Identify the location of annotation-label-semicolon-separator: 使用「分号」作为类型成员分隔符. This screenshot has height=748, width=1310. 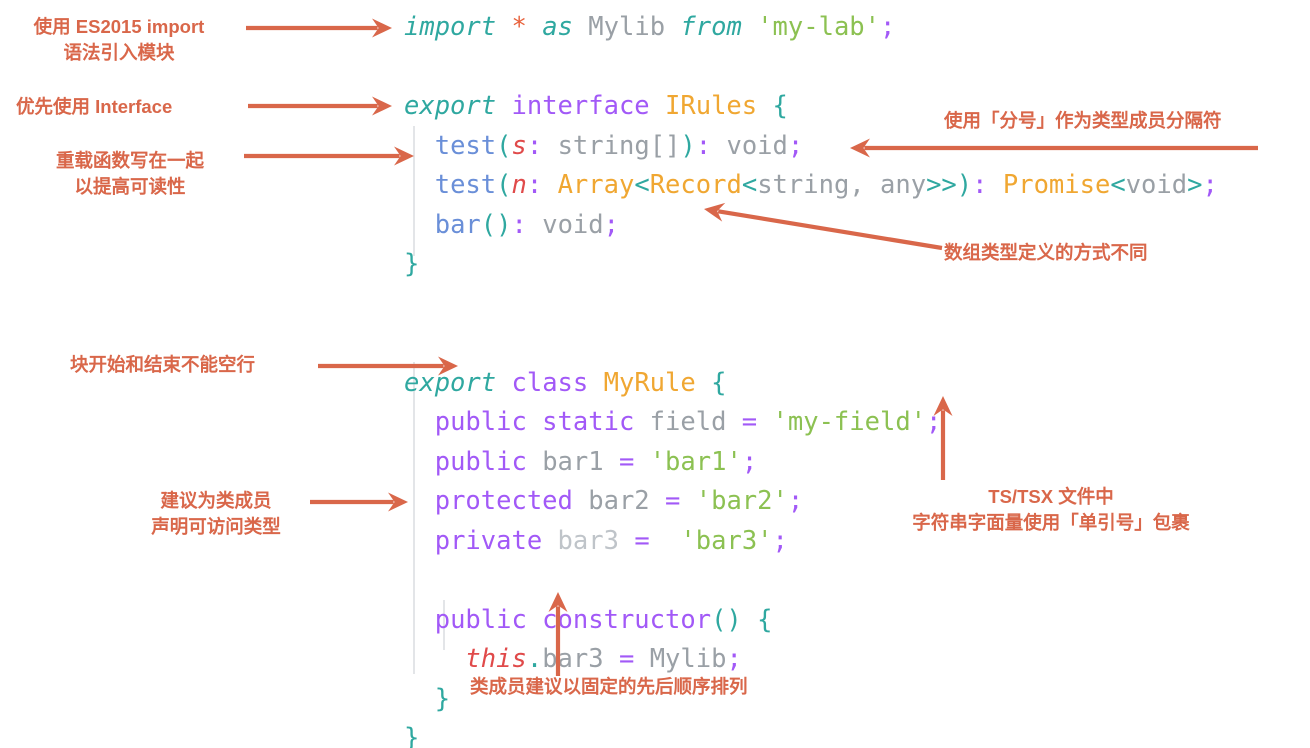
(1083, 120).